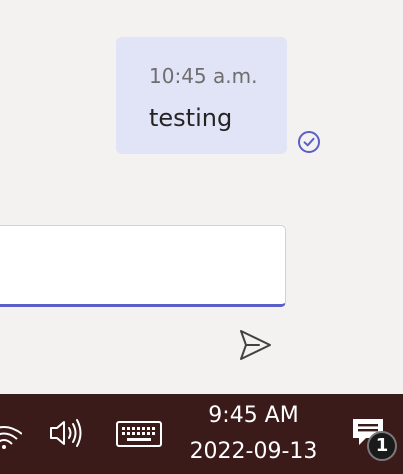 The image size is (403, 474). What do you see at coordinates (201, 95) in the screenshot?
I see `message-bubble: 10:45 a.m. testing` at bounding box center [201, 95].